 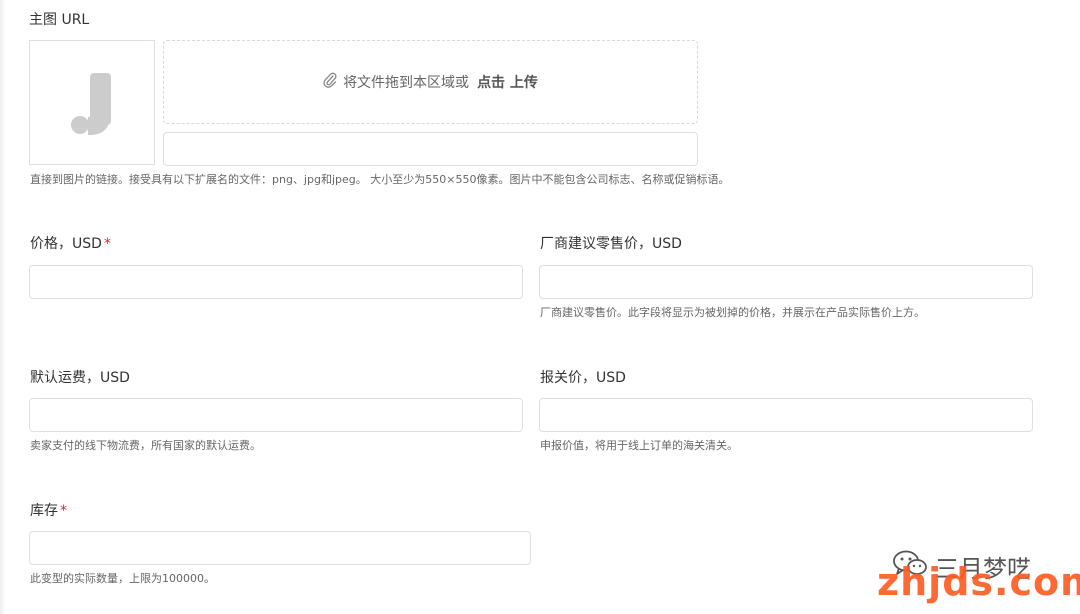 I want to click on image-upload-dropzone: 将文件拖到本区域或 点击 上传, so click(x=430, y=82).